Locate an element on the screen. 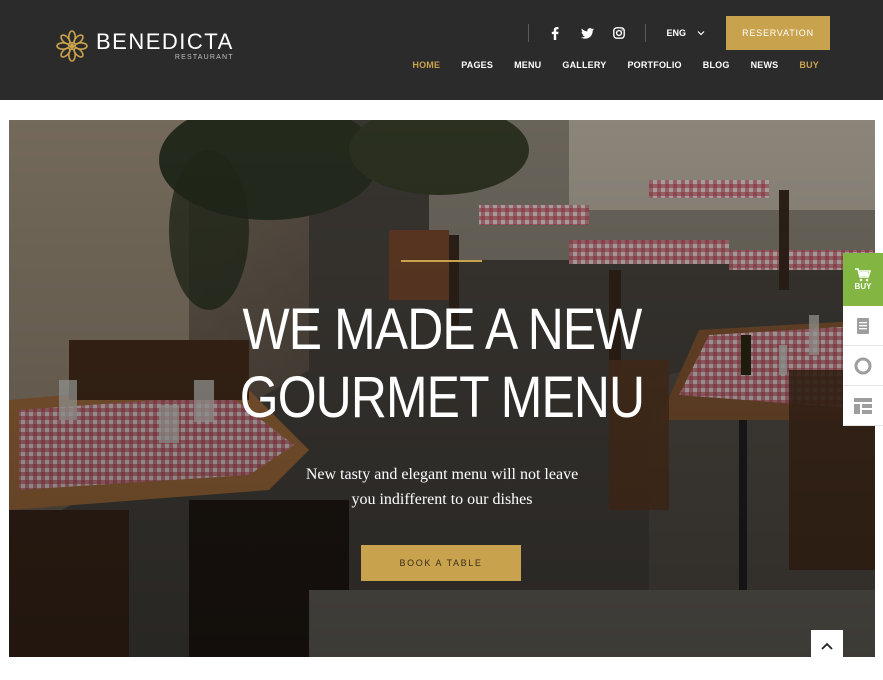 The width and height of the screenshot is (883, 680). back-to-top-button is located at coordinates (827, 646).